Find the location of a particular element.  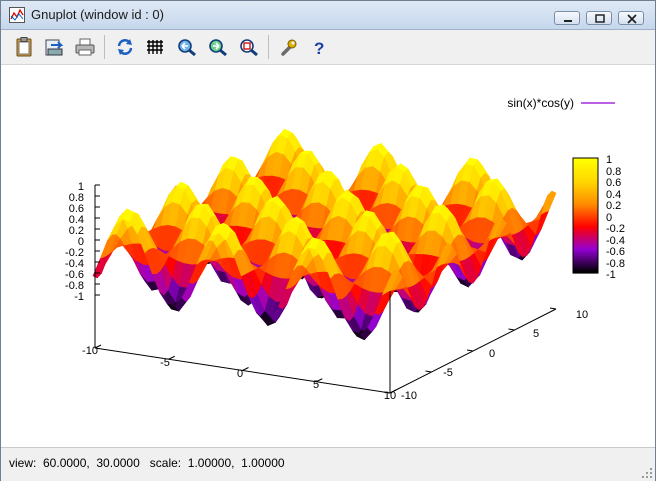

options-button is located at coordinates (289, 47).